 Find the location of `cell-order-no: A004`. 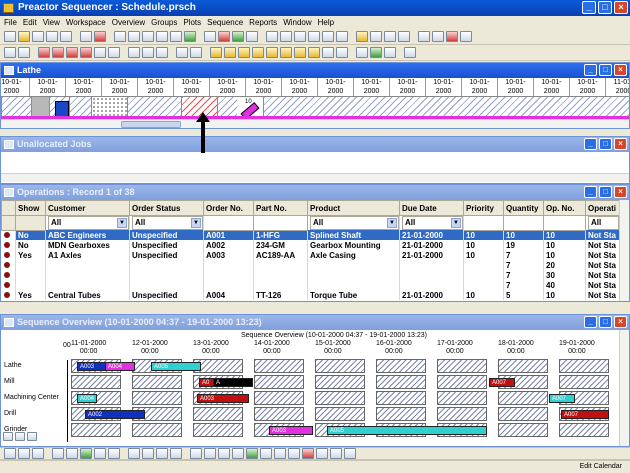

cell-order-no: A004 is located at coordinates (228, 295).